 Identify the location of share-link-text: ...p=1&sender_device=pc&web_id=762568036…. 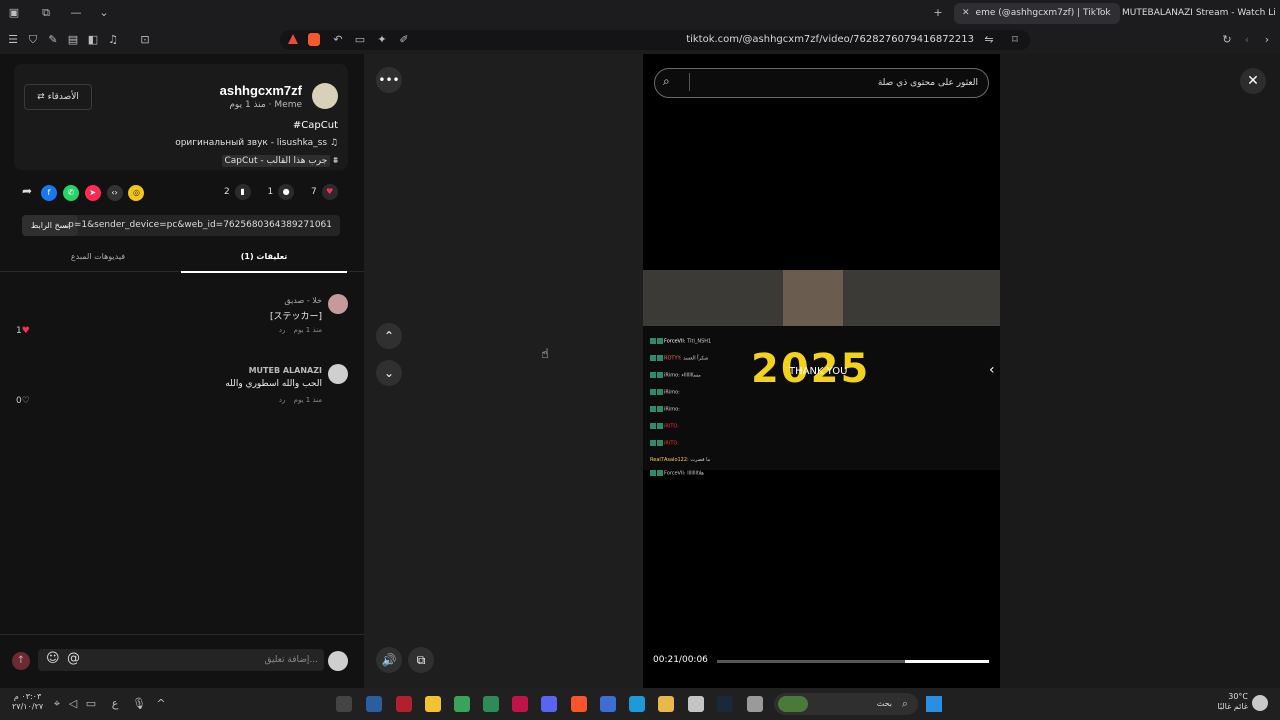
(196, 225).